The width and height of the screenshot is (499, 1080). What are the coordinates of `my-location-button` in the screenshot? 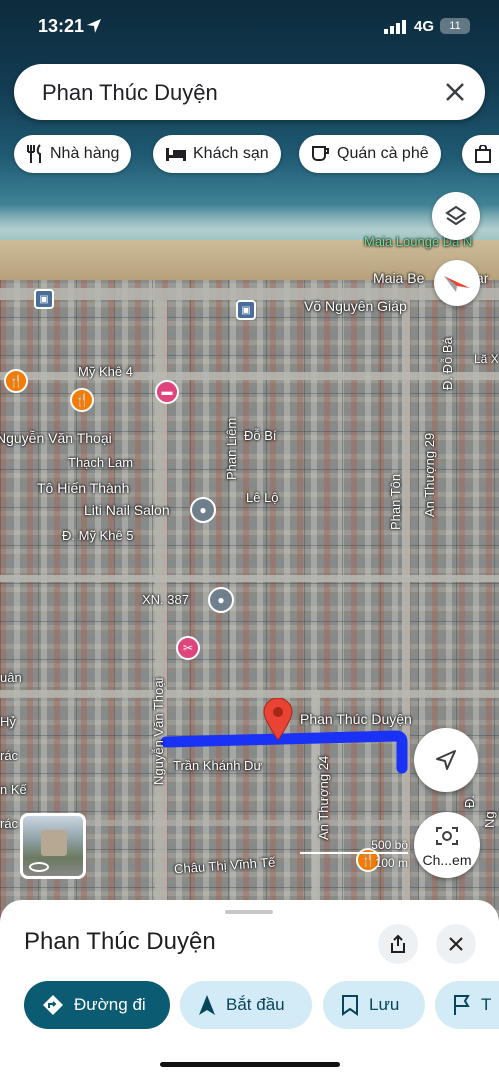 It's located at (446, 760).